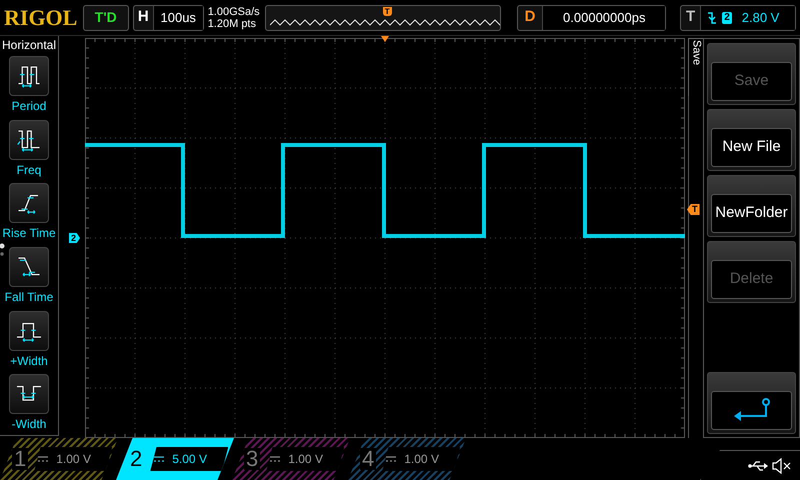  Describe the element at coordinates (41, 17) in the screenshot. I see `brand-logo: RIGOL` at that location.